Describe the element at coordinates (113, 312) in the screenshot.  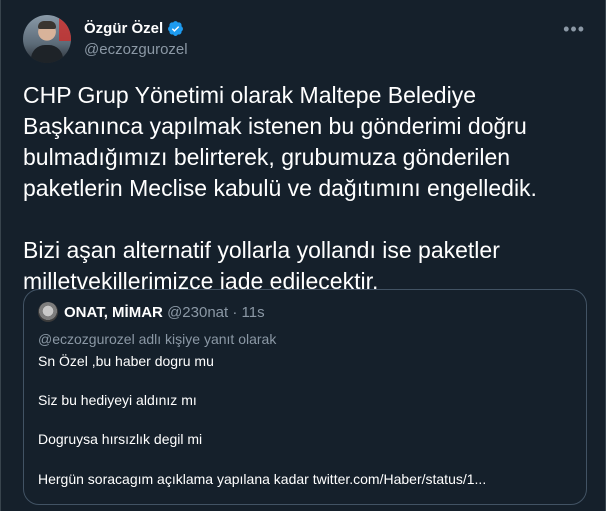
I see `quoted-author-name: ONAT, MİMAR` at that location.